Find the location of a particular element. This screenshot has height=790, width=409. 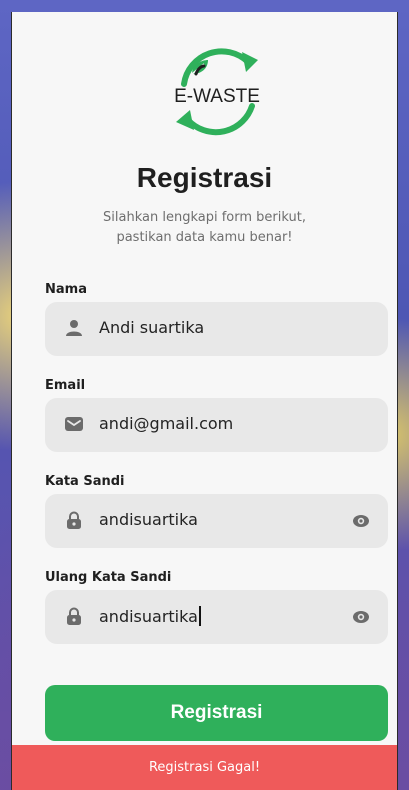

ewaste-logo: E-WASTE is located at coordinates (217, 89).